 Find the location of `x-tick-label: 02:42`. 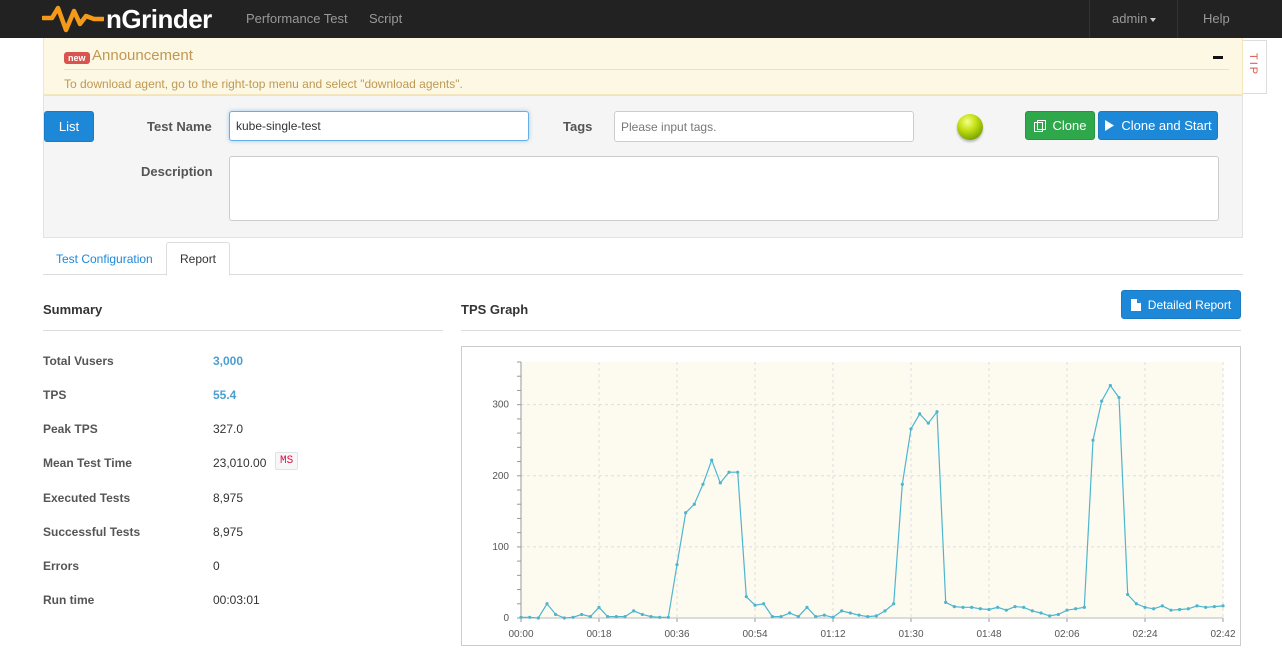

x-tick-label: 02:42 is located at coordinates (1222, 634).